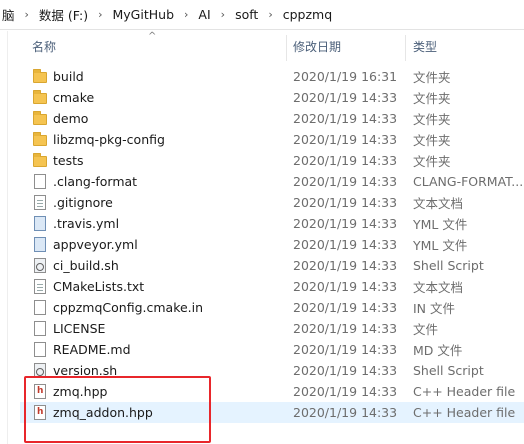  I want to click on file-row: h zmq.hpp 2020/1/19 14:33 C++ Header file, so click(272, 391).